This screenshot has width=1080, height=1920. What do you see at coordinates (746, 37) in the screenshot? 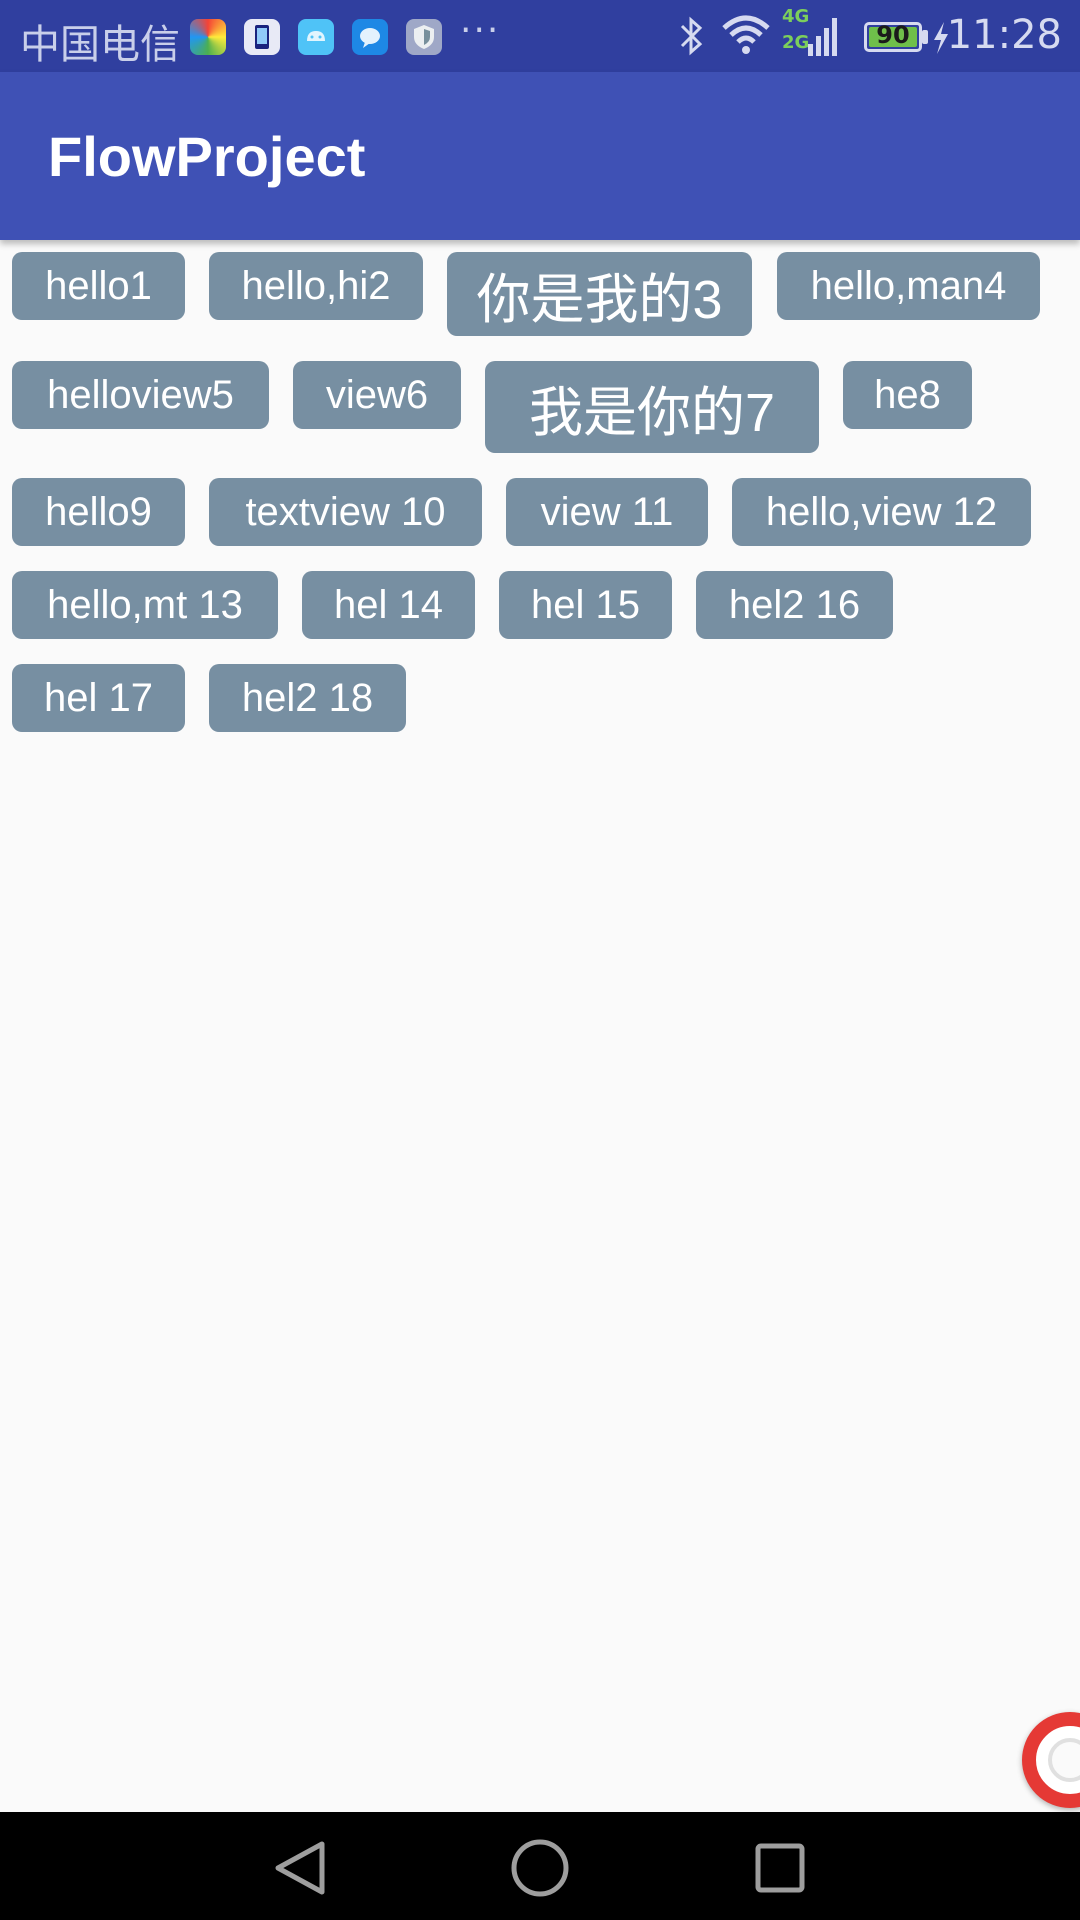
I see `wifi-icon` at bounding box center [746, 37].